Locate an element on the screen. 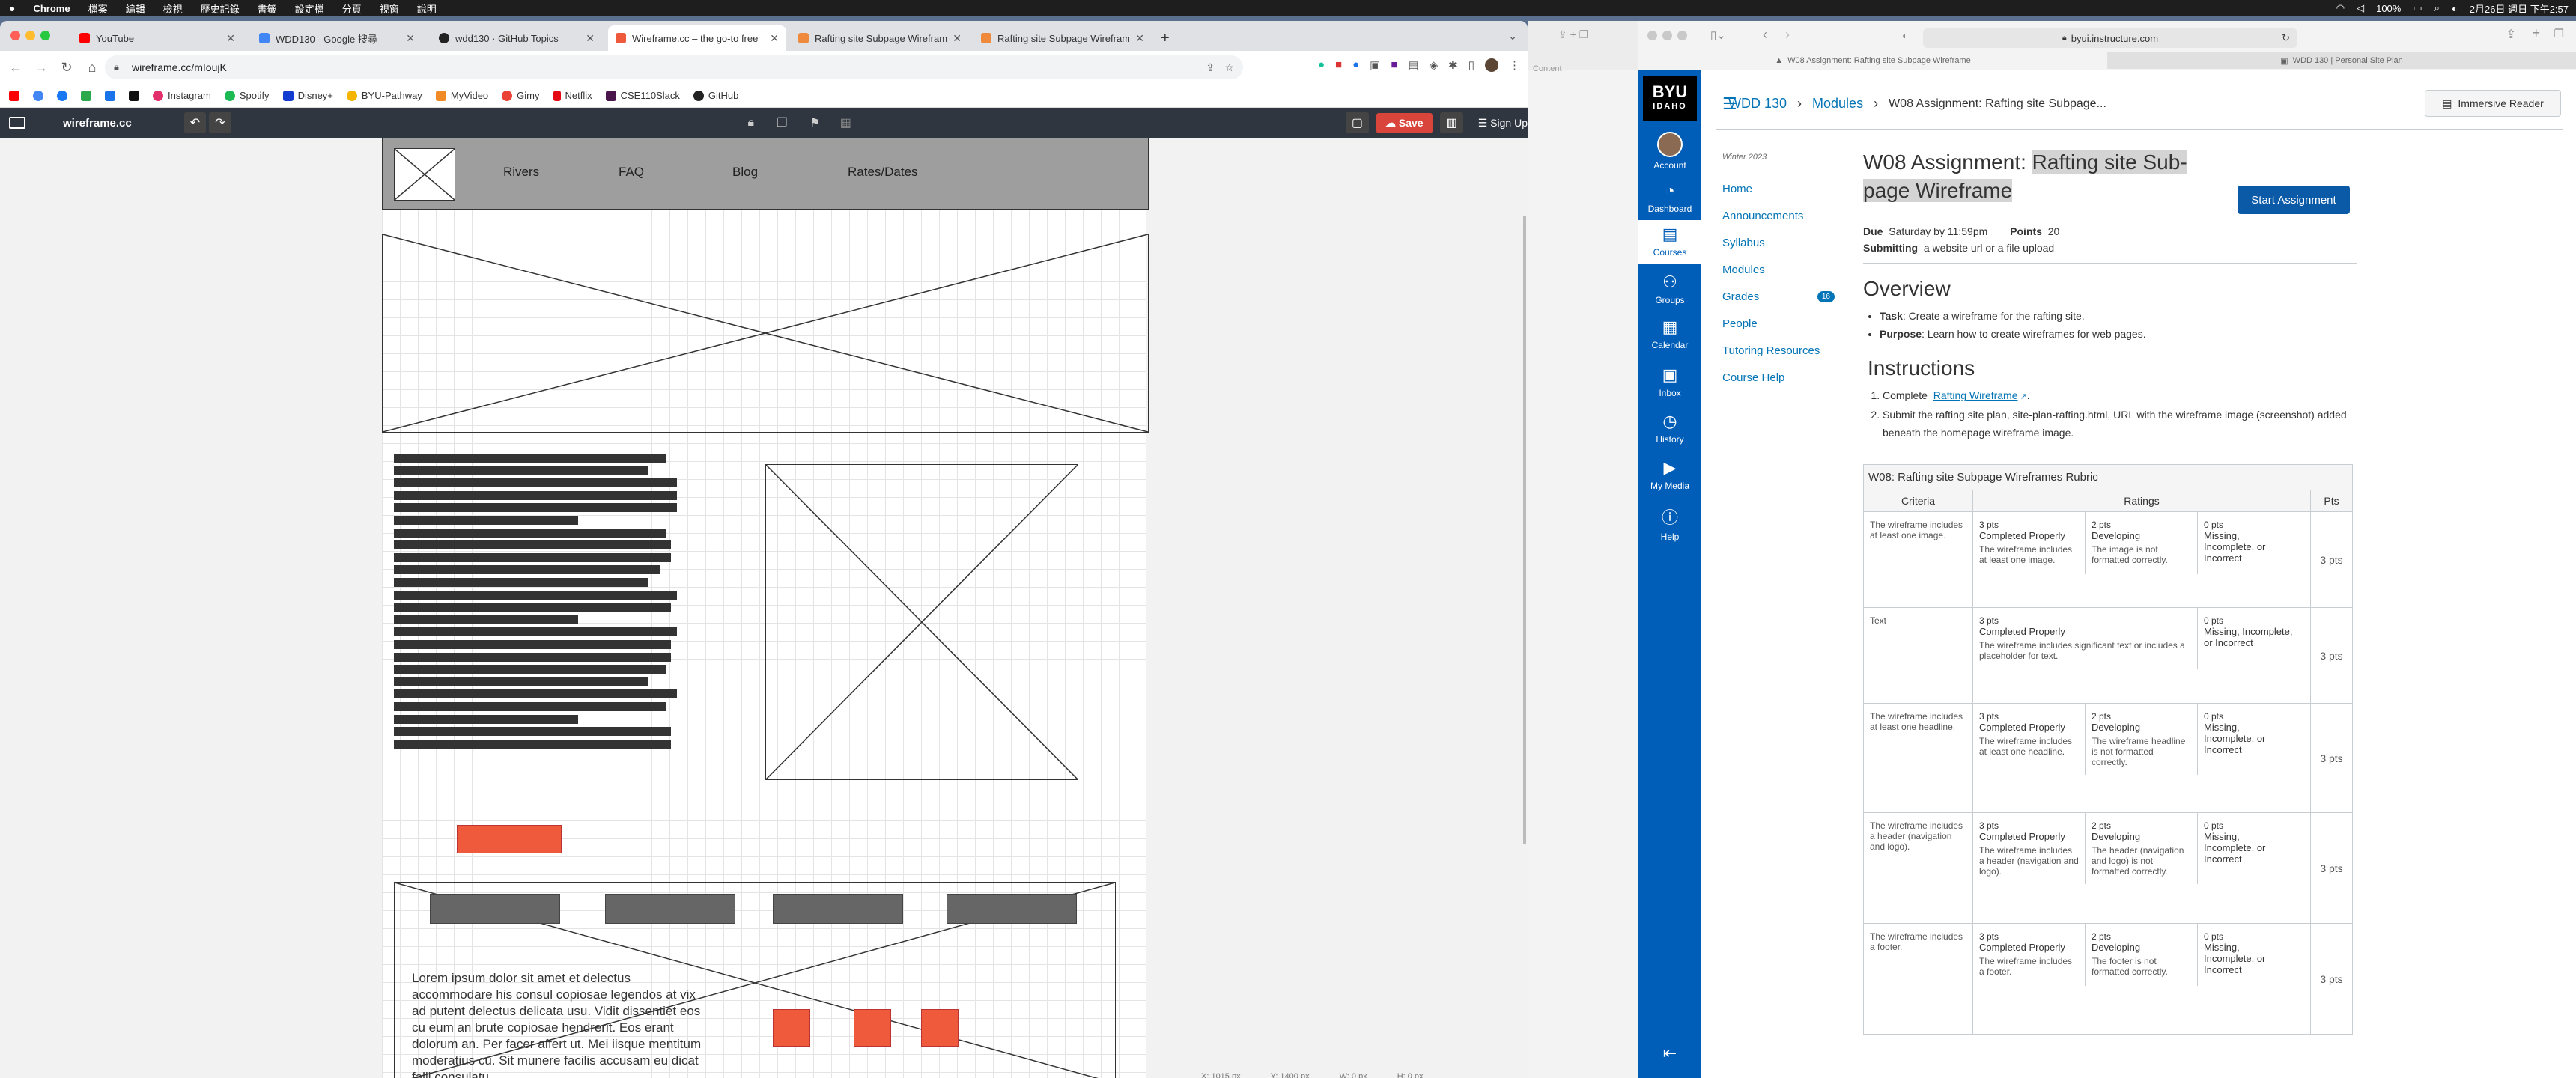  save-button: ☁︎ Save is located at coordinates (1404, 122).